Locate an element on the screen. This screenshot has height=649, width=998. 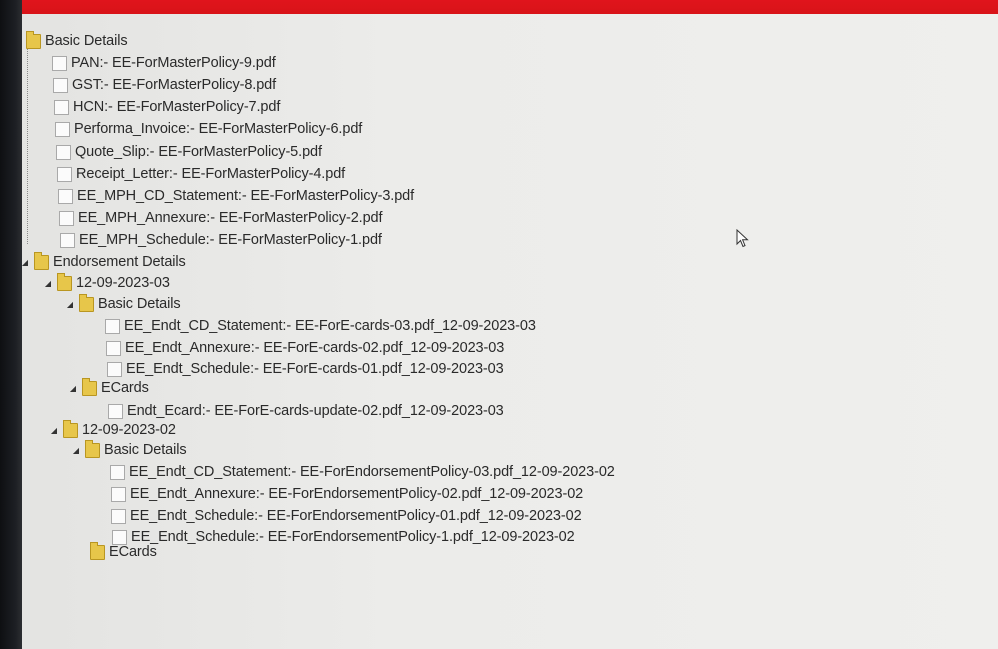
folder-ecards: ◢ ECards is located at coordinates (106, 387).